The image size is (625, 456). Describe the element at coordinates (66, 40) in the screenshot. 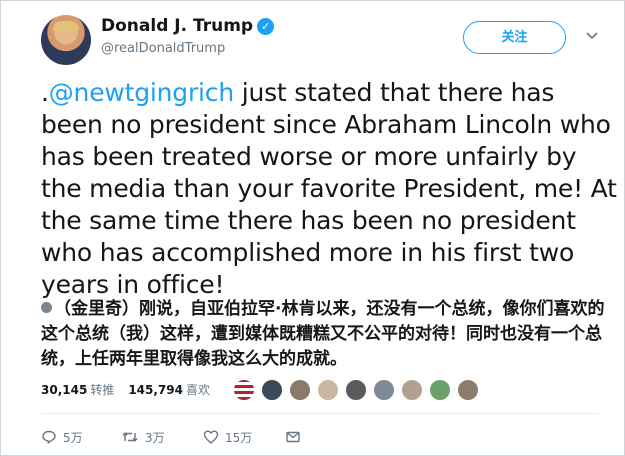

I see `avatar` at that location.